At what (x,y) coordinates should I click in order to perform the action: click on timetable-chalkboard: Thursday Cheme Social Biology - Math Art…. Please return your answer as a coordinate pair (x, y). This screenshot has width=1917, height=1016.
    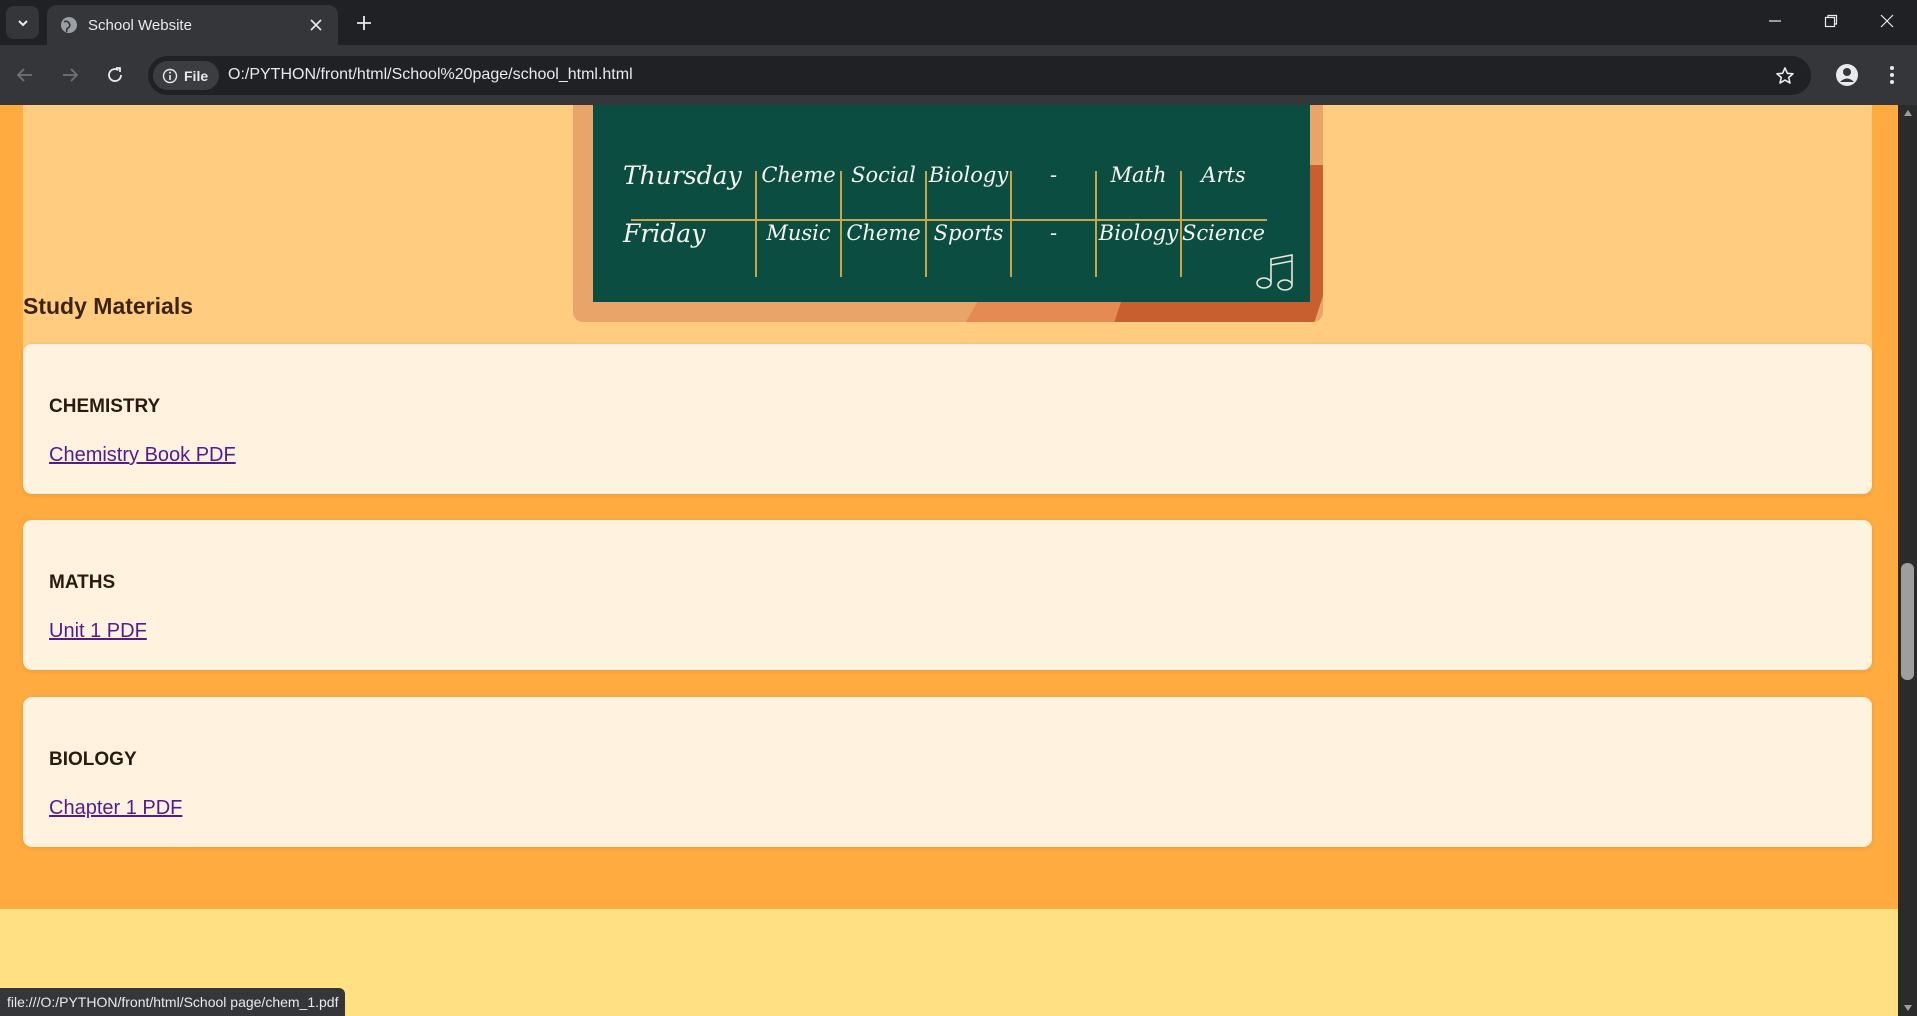
    Looking at the image, I should click on (951, 203).